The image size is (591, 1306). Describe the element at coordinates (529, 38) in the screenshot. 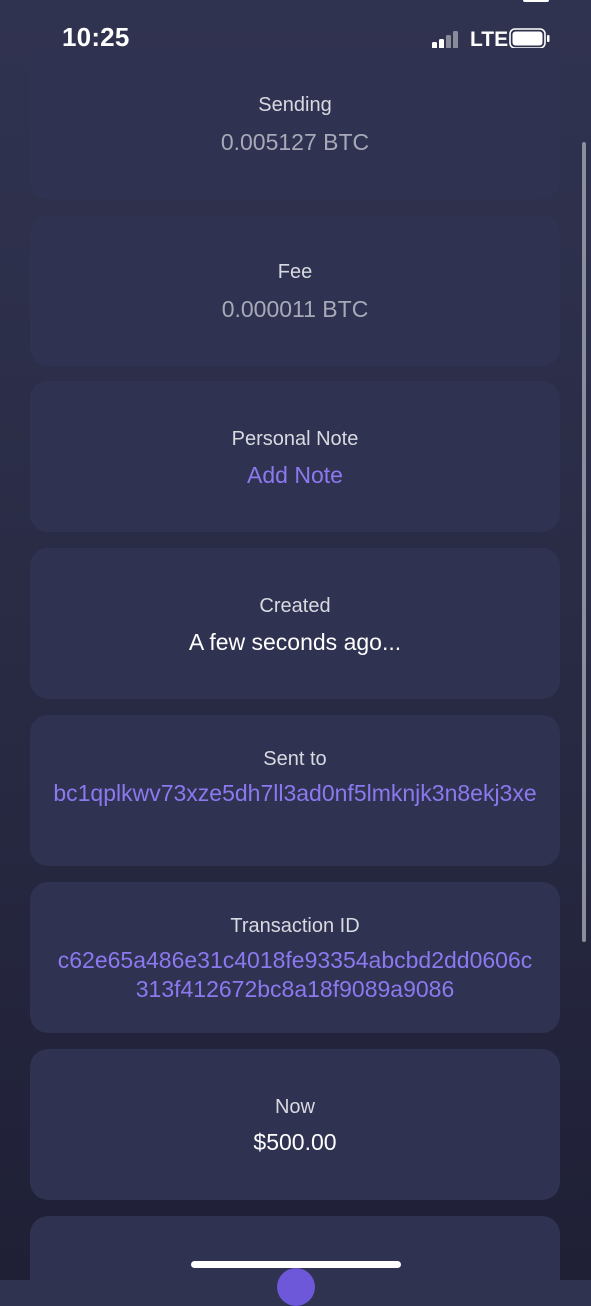

I see `battery-icon` at that location.